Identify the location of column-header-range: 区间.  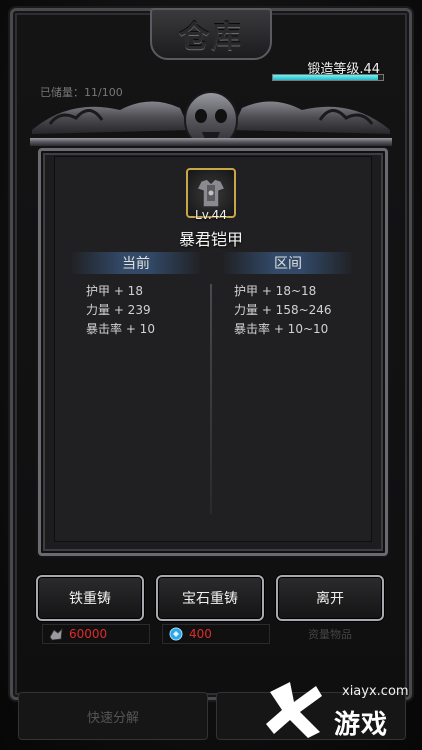
(288, 263).